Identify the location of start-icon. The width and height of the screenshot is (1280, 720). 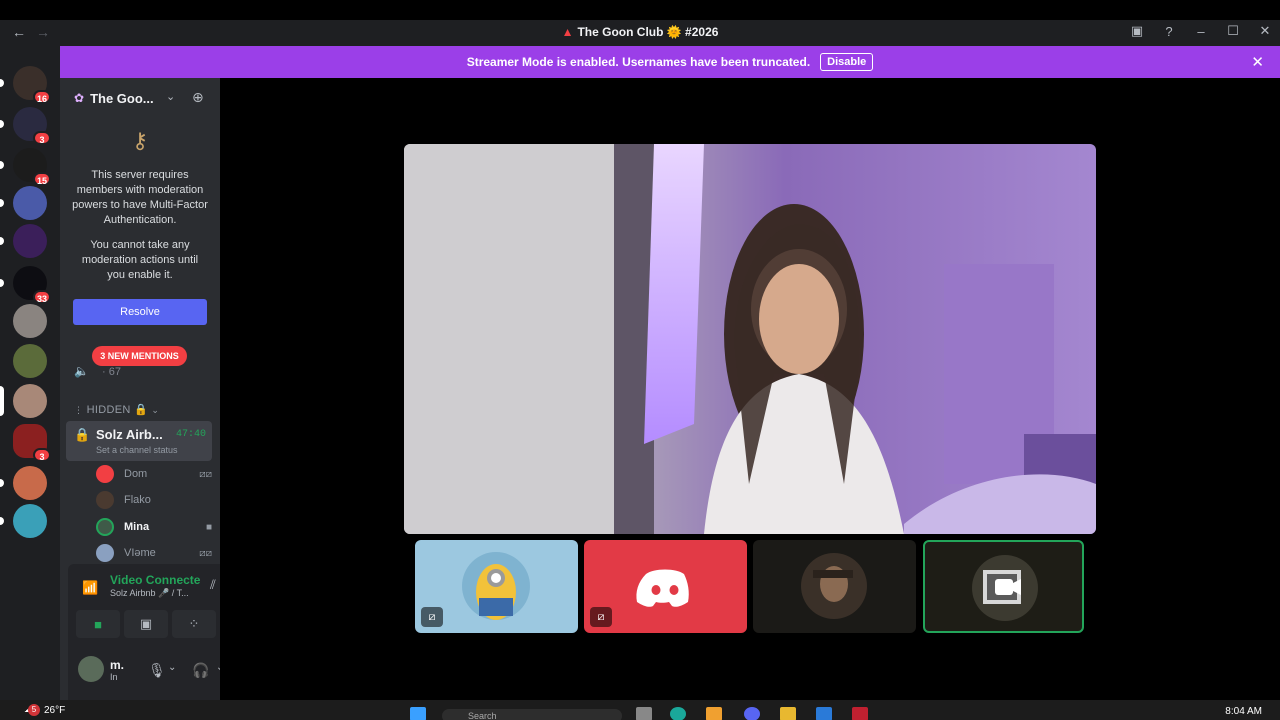
(418, 713).